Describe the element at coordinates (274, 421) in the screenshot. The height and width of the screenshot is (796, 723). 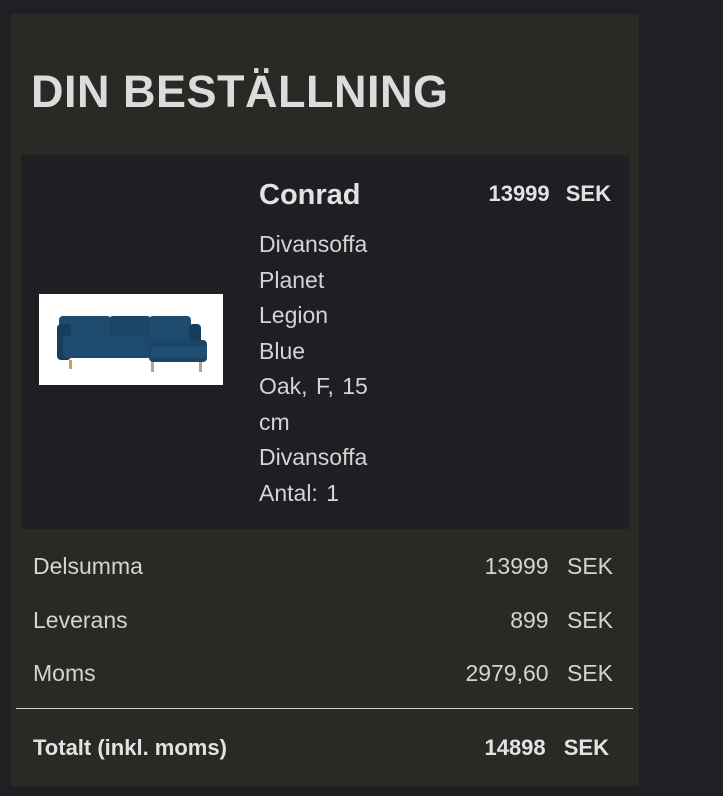
I see `item-attribute: cm` at that location.